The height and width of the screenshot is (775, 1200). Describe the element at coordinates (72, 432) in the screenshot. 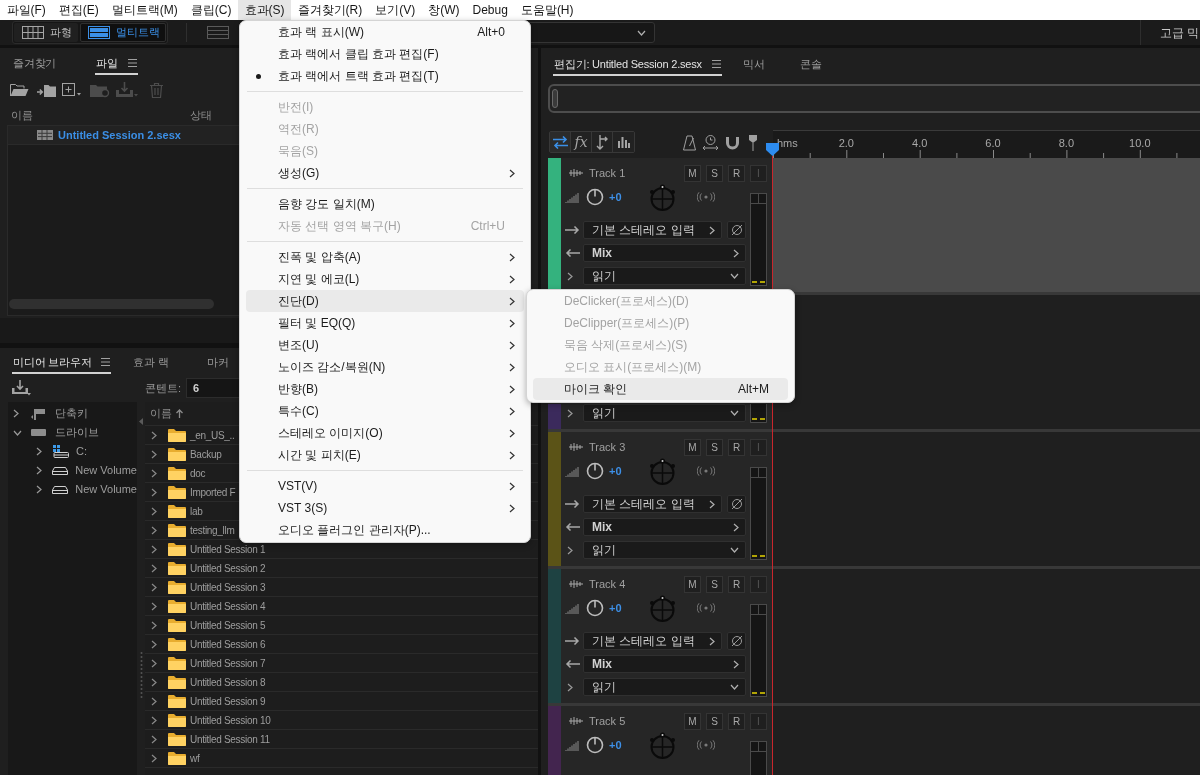

I see `tree-item: 드라이브` at that location.